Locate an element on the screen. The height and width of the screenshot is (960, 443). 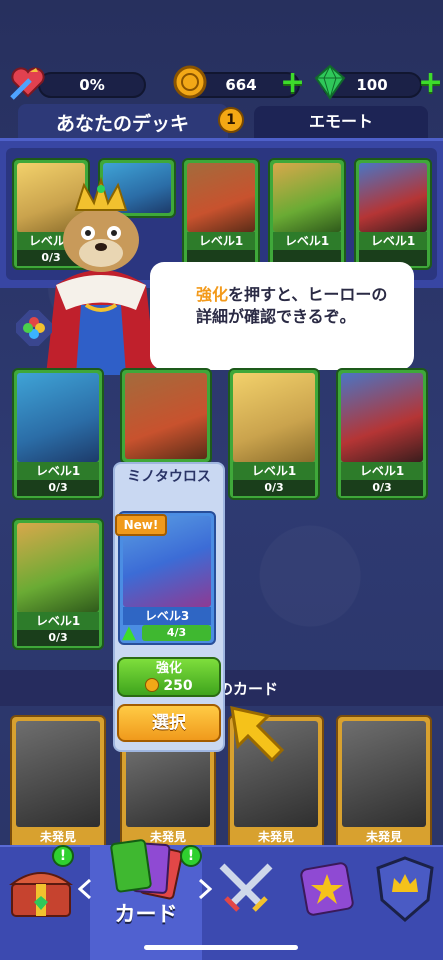
upgrade-arrow-icon: ▲ is located at coordinates (129, 632).